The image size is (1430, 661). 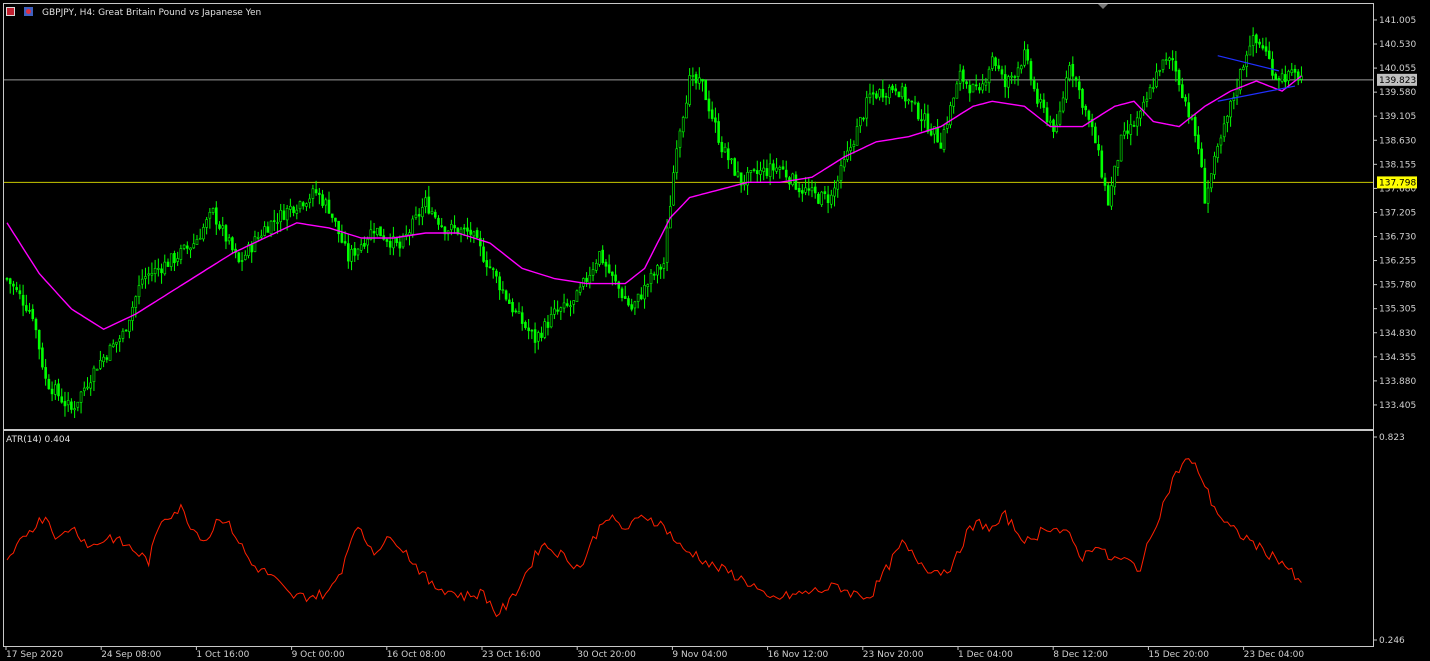 What do you see at coordinates (1178, 655) in the screenshot?
I see `time-tick-label: 15 Dec 20:00` at bounding box center [1178, 655].